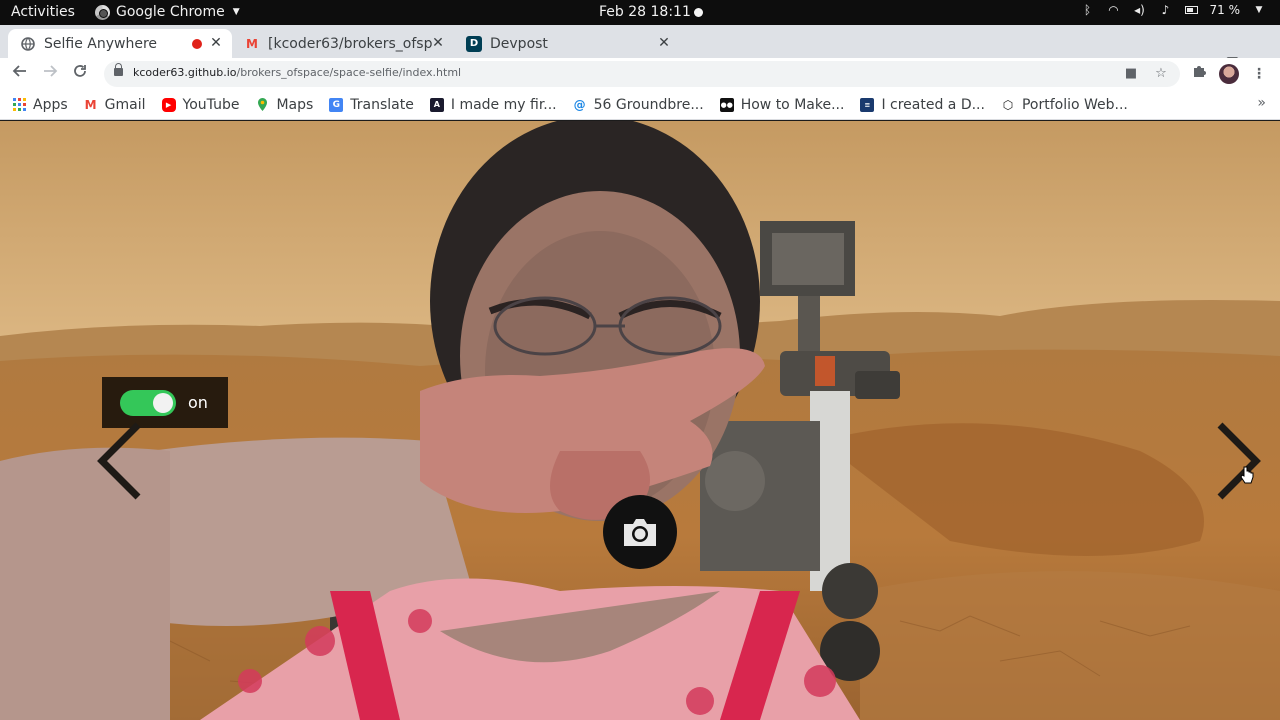 The width and height of the screenshot is (1280, 720). I want to click on tab-github-repo: M [kcoder63/brokers_ofsp ✕, so click(344, 43).